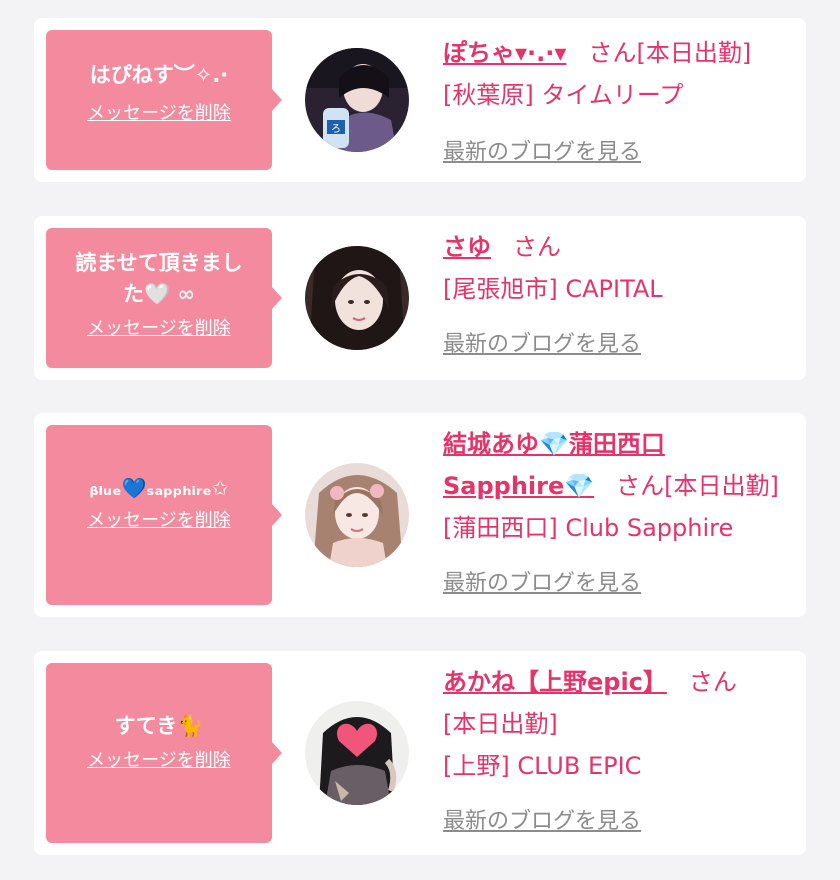  Describe the element at coordinates (134, 294) in the screenshot. I see `message-line: た` at that location.